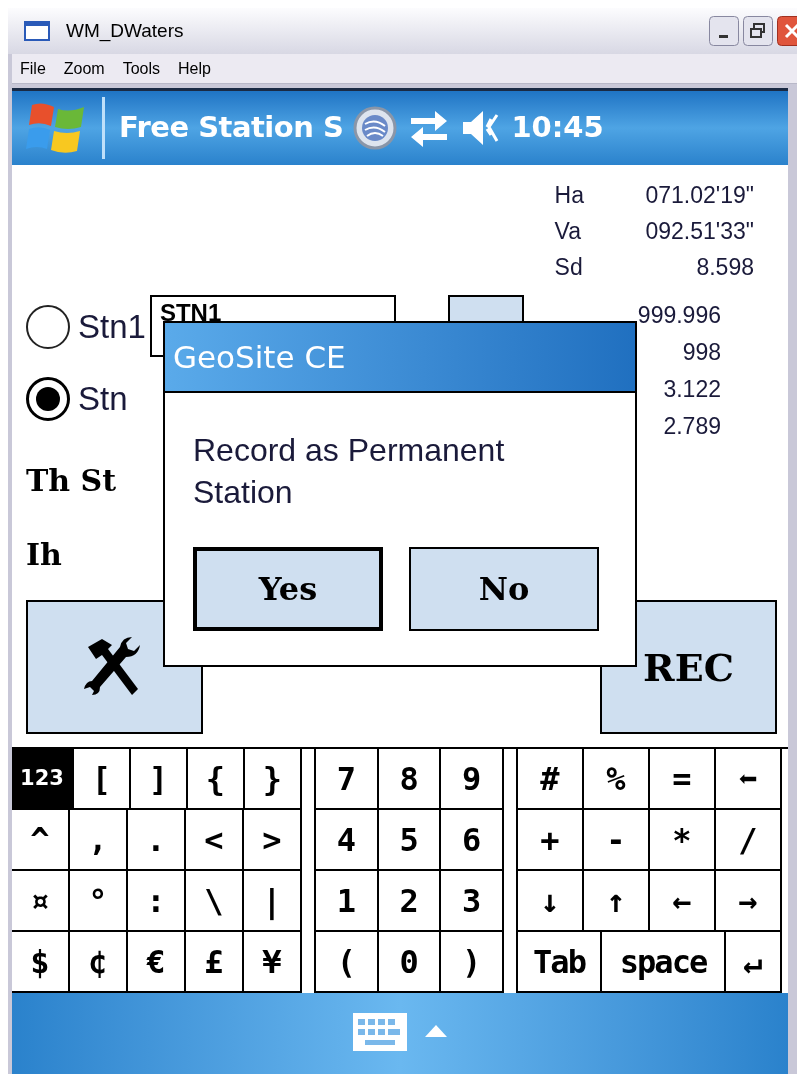 The image size is (797, 1074). What do you see at coordinates (37, 31) in the screenshot?
I see `window-icon` at bounding box center [37, 31].